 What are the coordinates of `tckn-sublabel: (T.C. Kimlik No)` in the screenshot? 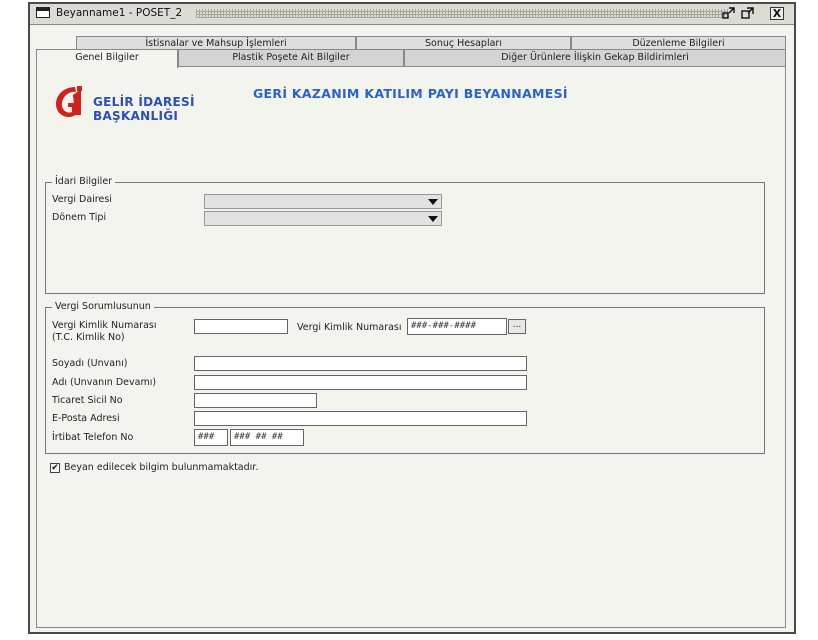 It's located at (88, 337).